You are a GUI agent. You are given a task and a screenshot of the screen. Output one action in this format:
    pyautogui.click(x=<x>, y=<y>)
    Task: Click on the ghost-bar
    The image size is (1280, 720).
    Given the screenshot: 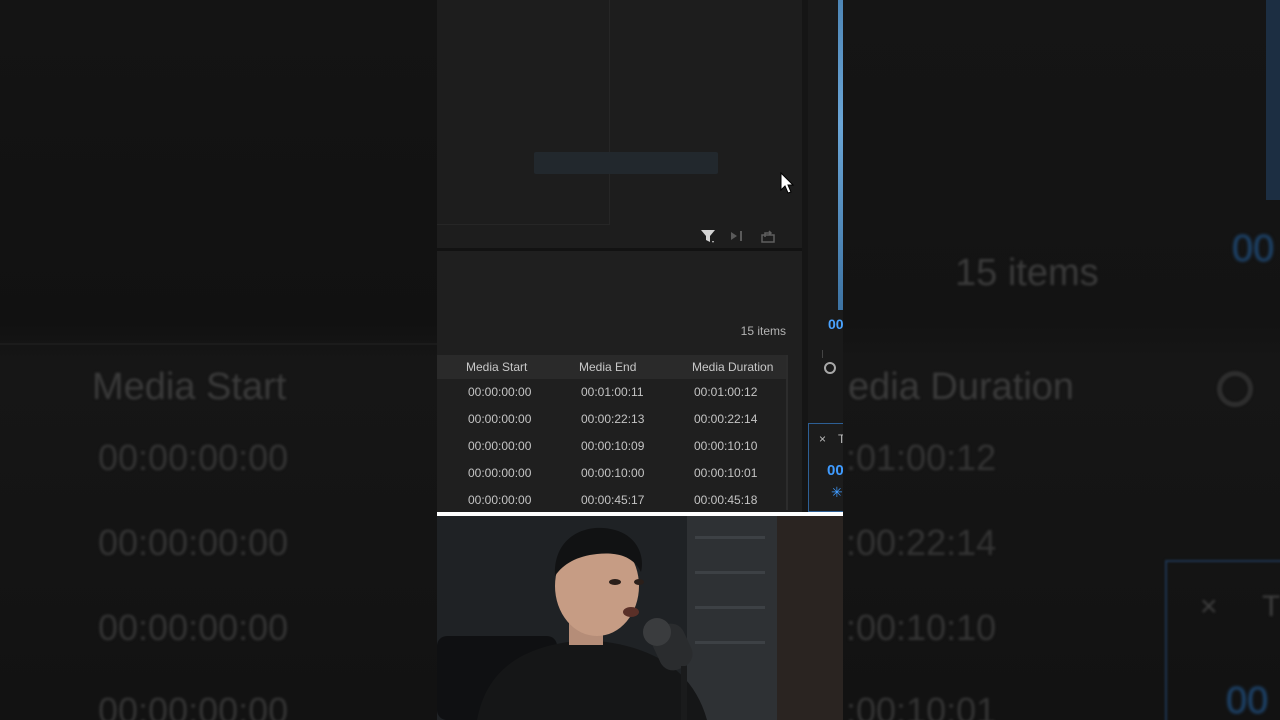 What is the action you would take?
    pyautogui.click(x=626, y=163)
    